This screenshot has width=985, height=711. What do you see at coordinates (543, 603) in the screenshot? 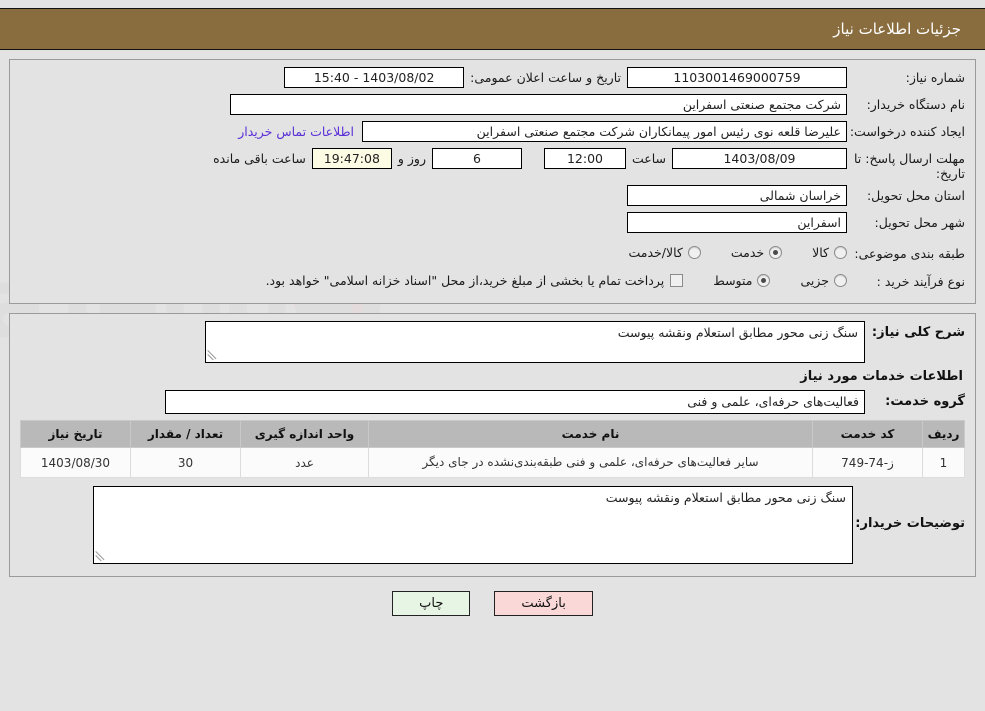
I see `back-button: بازگشت` at bounding box center [543, 603].